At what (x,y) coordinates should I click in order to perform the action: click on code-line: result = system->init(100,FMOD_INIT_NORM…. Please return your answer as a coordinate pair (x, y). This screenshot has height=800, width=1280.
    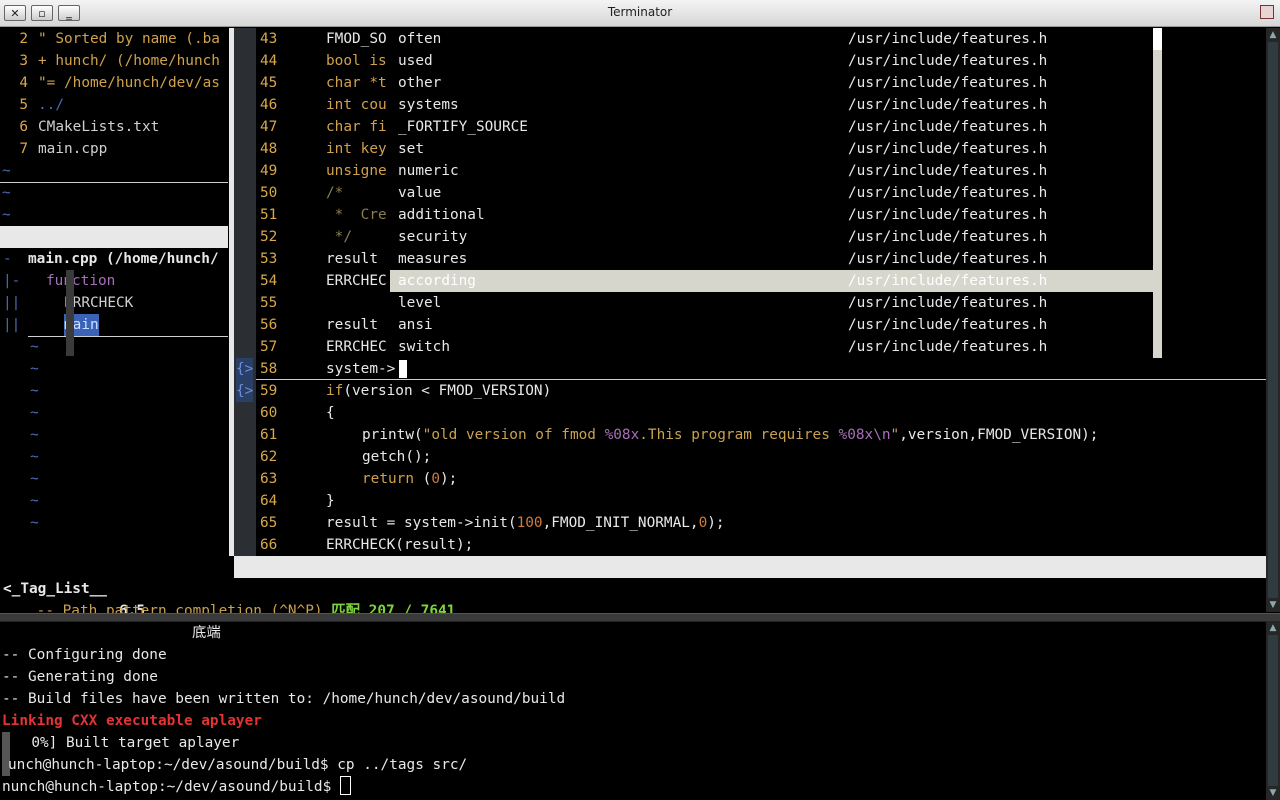
    Looking at the image, I should click on (525, 523).